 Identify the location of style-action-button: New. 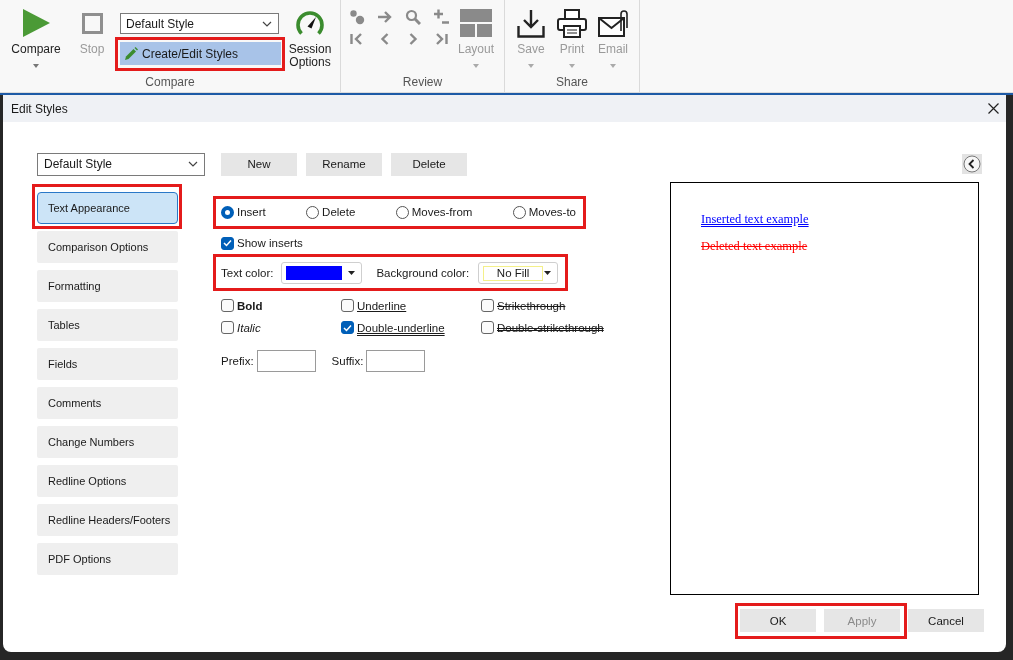
(259, 164).